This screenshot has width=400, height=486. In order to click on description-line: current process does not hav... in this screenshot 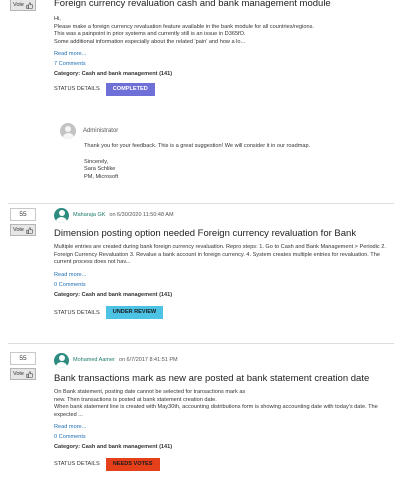, I will do `click(92, 262)`.